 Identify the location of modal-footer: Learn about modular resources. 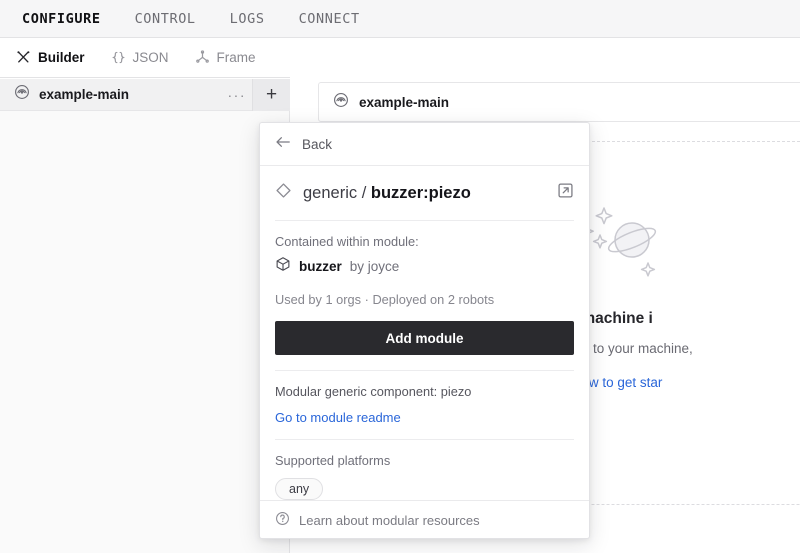
(424, 519).